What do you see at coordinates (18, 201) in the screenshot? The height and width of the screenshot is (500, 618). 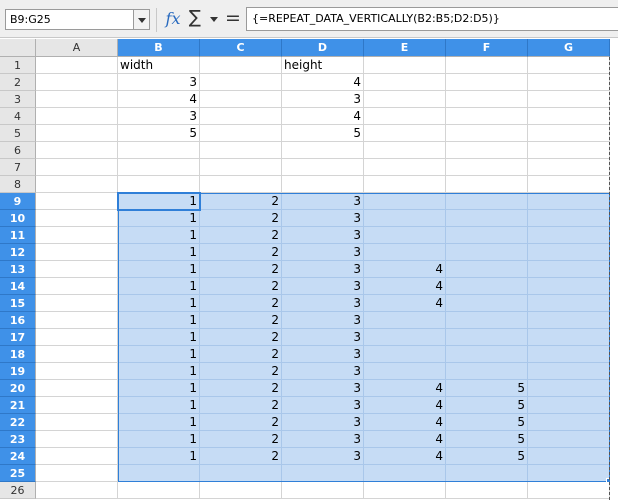 I see `row-header-9: 9` at bounding box center [18, 201].